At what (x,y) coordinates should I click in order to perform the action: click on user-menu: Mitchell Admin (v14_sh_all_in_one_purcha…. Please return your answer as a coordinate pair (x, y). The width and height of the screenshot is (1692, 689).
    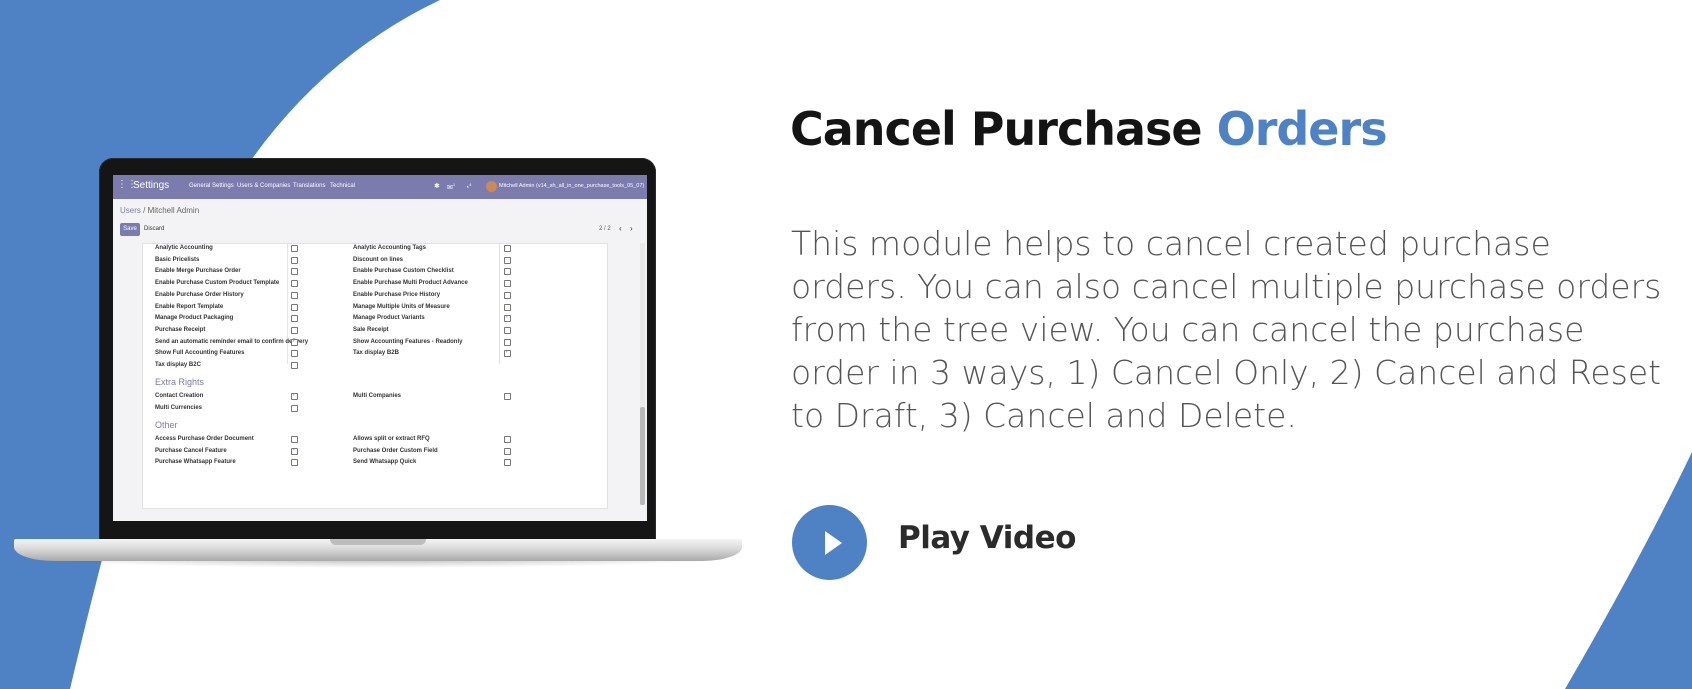
    Looking at the image, I should click on (571, 186).